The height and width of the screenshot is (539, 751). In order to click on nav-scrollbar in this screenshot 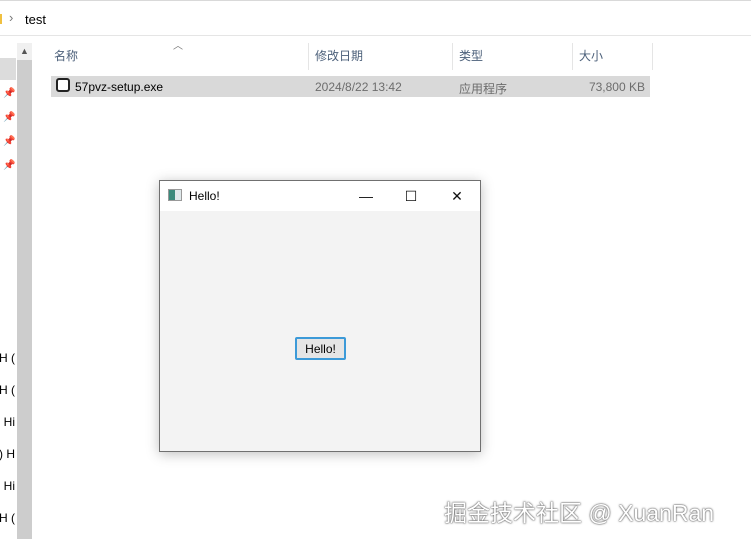, I will do `click(24, 291)`.